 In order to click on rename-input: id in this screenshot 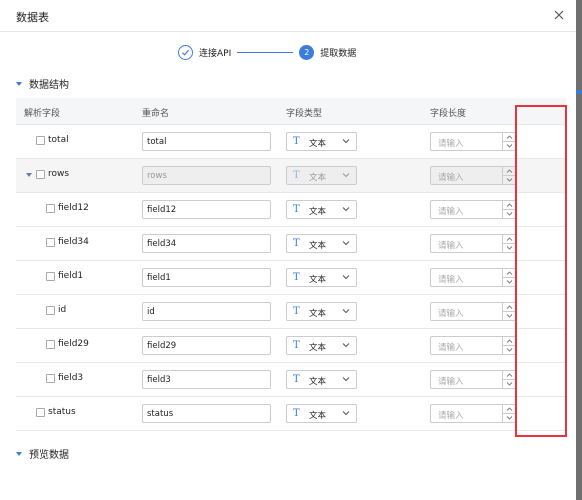, I will do `click(206, 311)`.